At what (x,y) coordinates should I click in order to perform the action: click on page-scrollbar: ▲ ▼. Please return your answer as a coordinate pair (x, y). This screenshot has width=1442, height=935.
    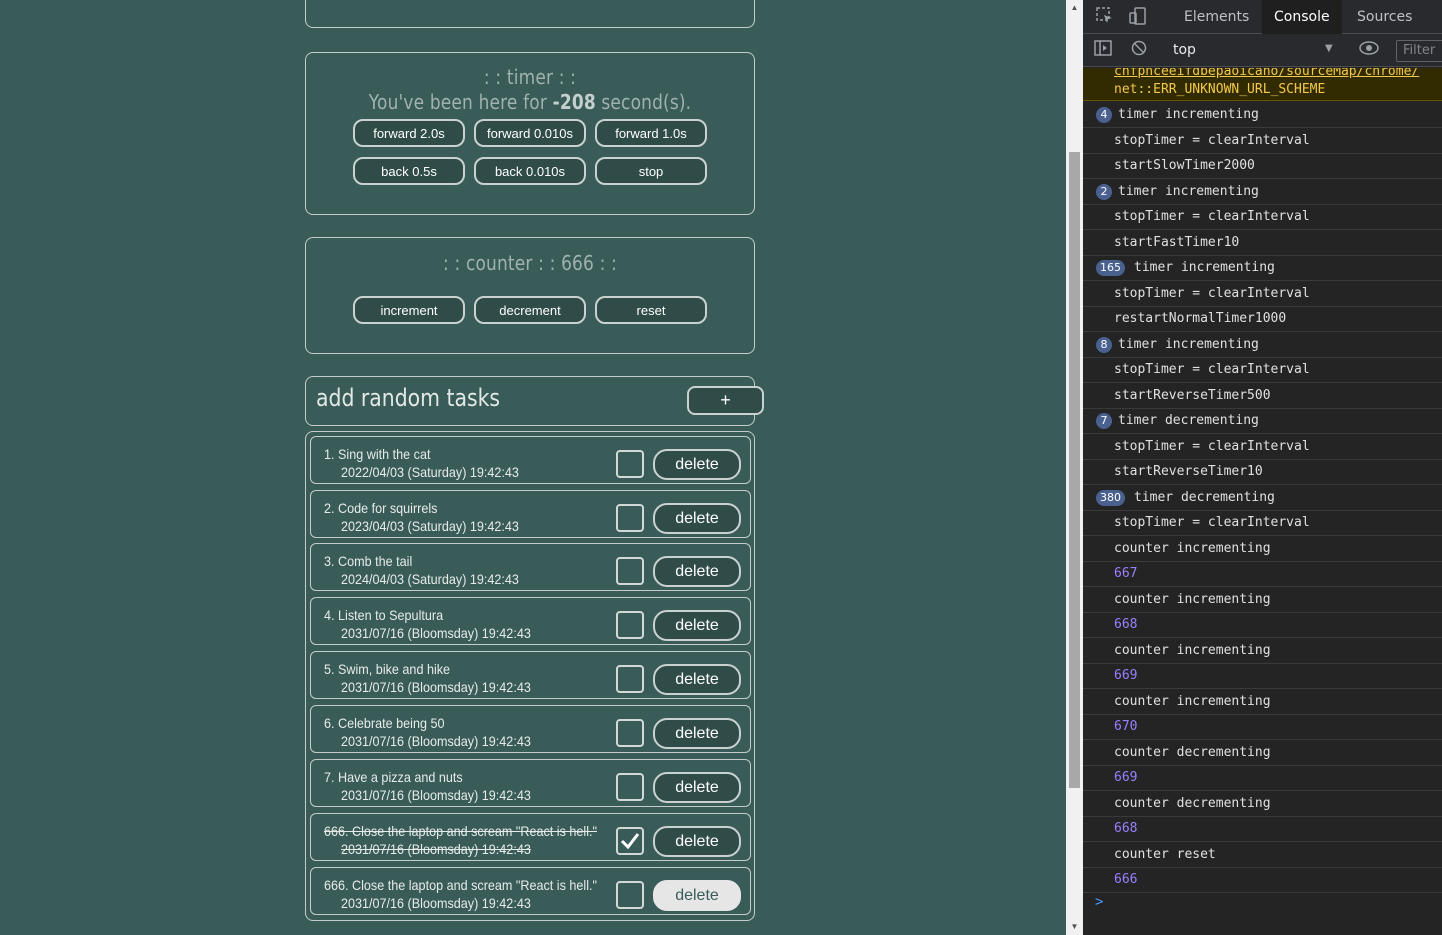
    Looking at the image, I should click on (1074, 467).